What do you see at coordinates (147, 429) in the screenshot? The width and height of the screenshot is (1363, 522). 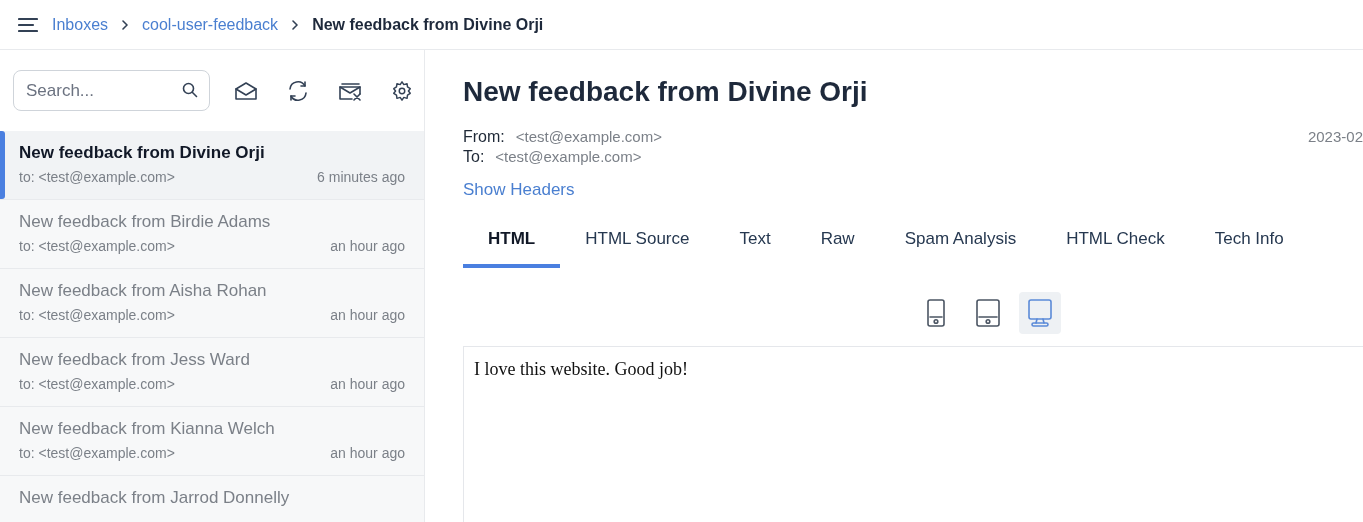 I see `message-subject: New feedback from Kianna Welch` at bounding box center [147, 429].